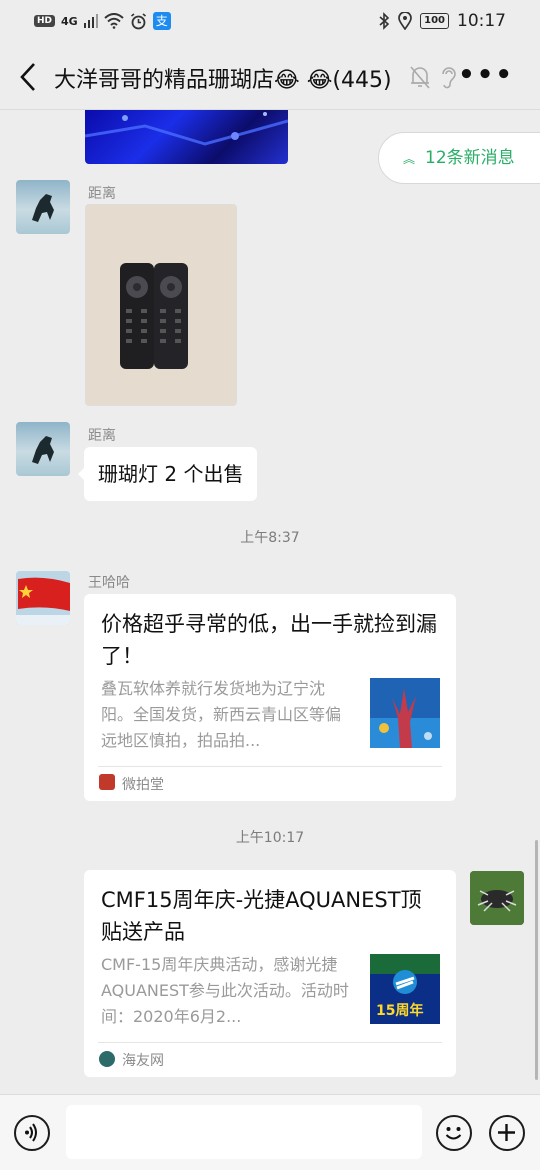 Image resolution: width=540 pixels, height=1170 pixels. I want to click on battery-icon: 100, so click(434, 21).